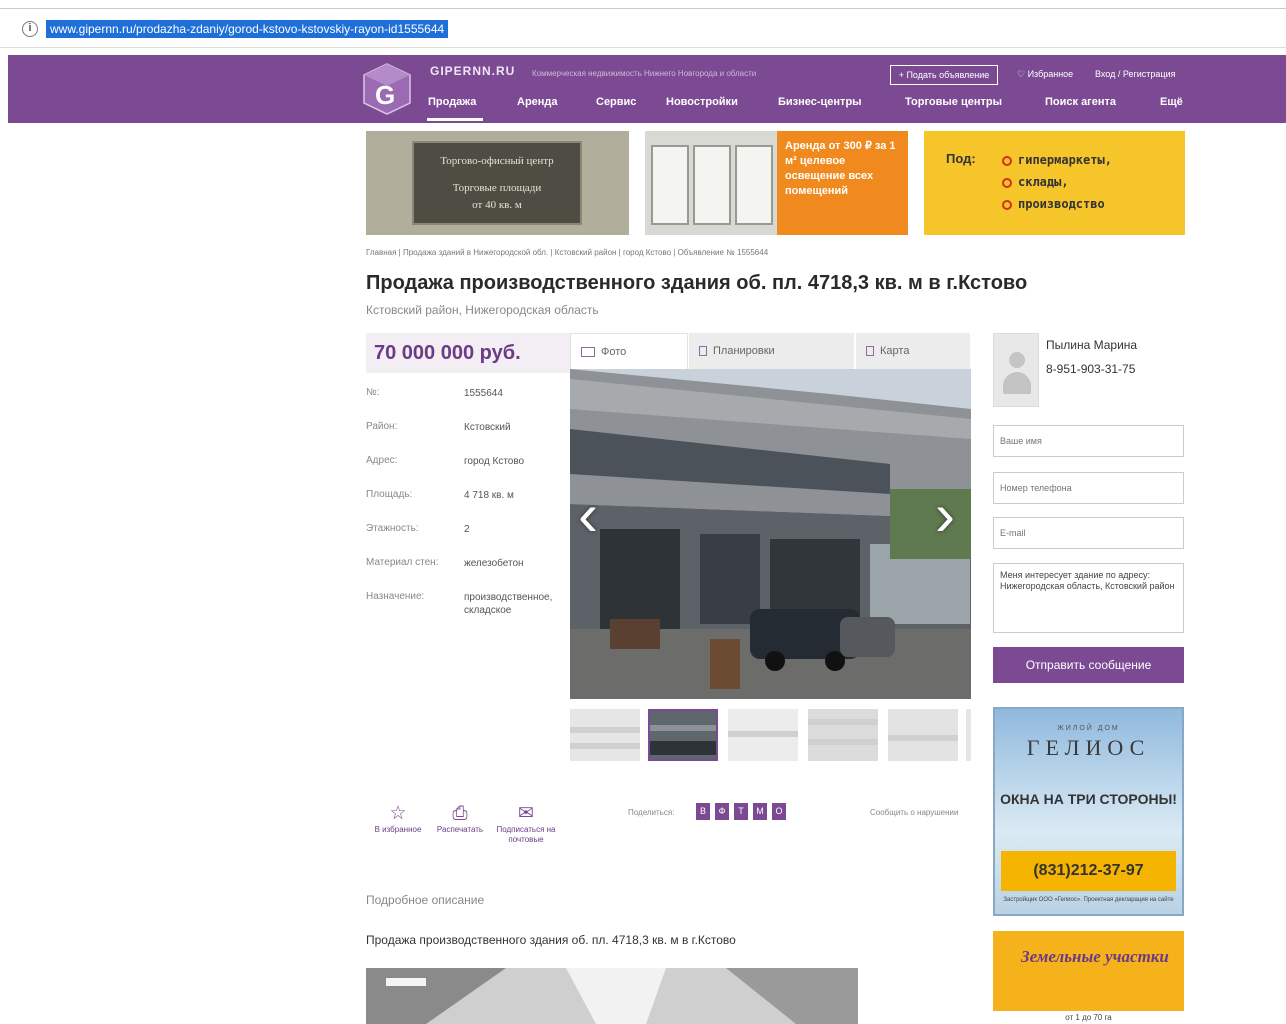 The image size is (1286, 1024). Describe the element at coordinates (1017, 383) in the screenshot. I see `avatar-body` at that location.